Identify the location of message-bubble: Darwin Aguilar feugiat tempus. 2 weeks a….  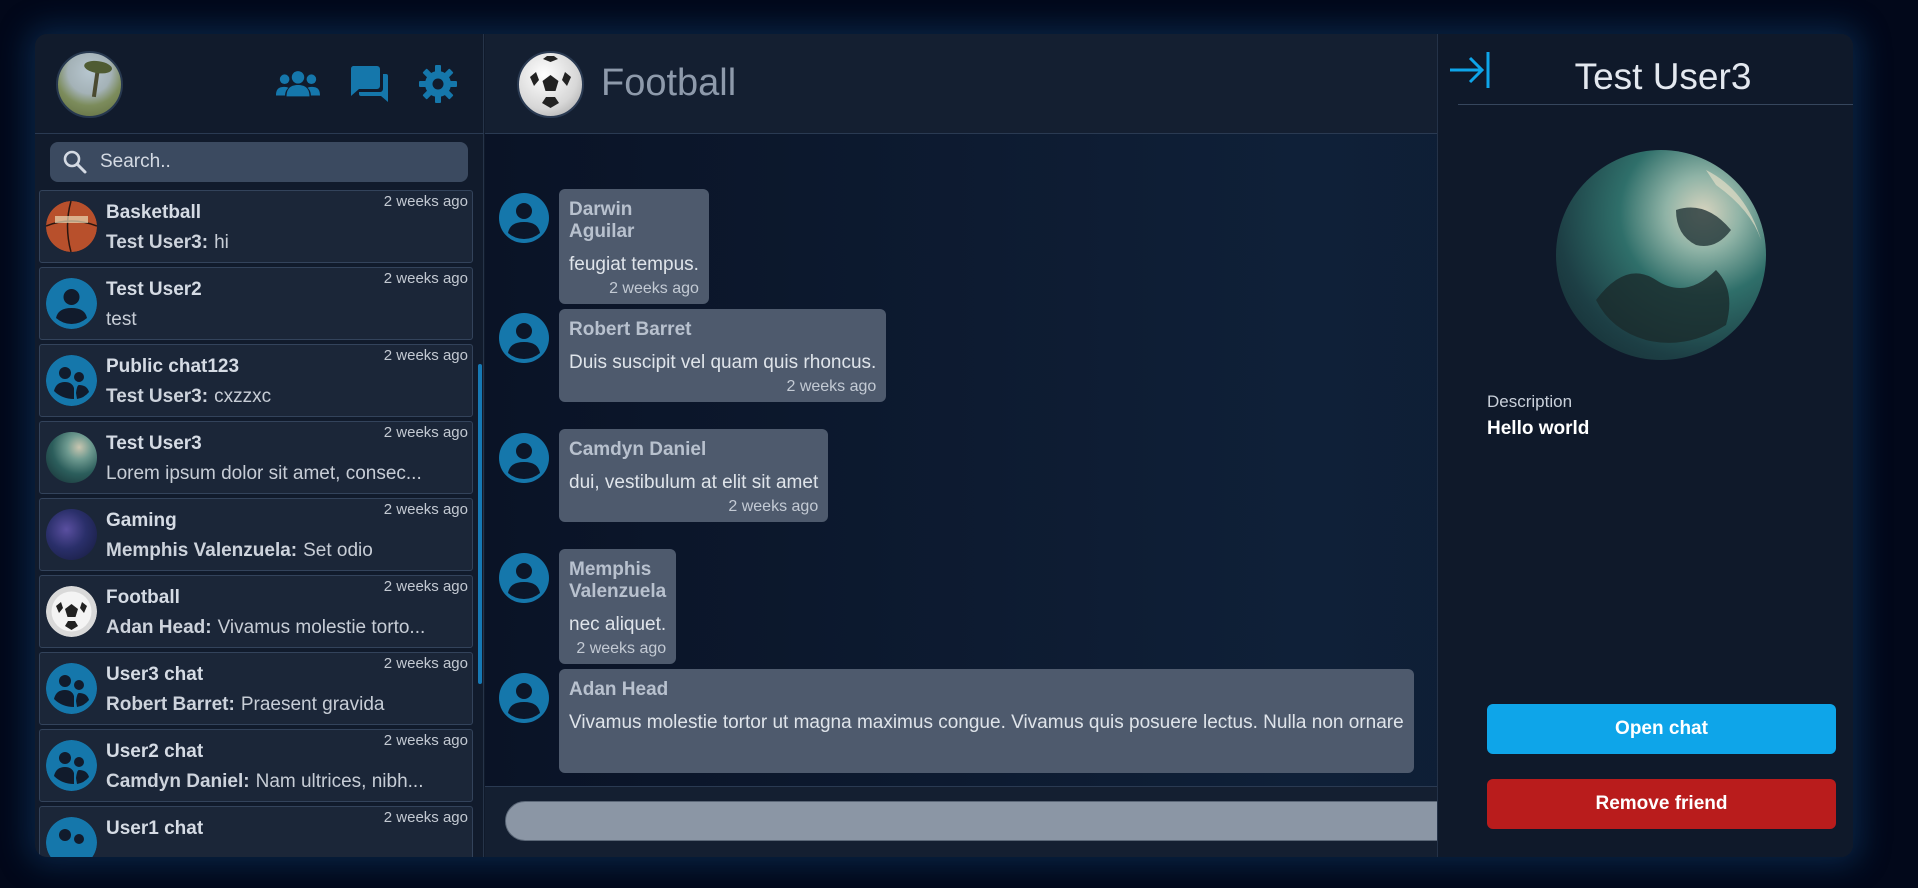
(634, 246).